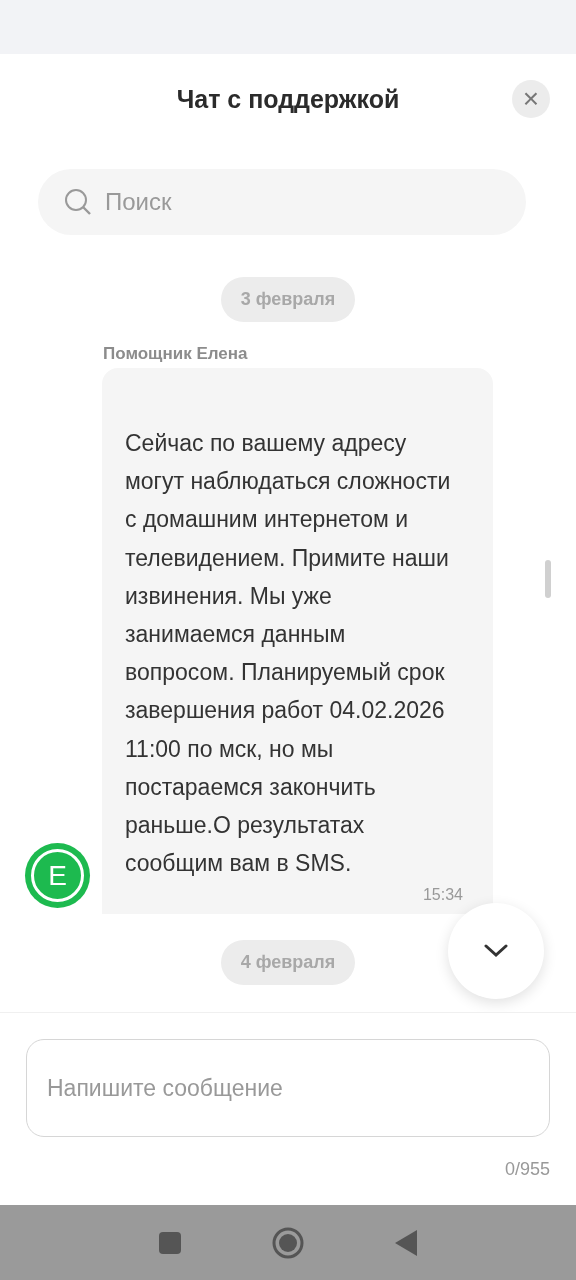  I want to click on character-counter: 0/955, so click(526, 1169).